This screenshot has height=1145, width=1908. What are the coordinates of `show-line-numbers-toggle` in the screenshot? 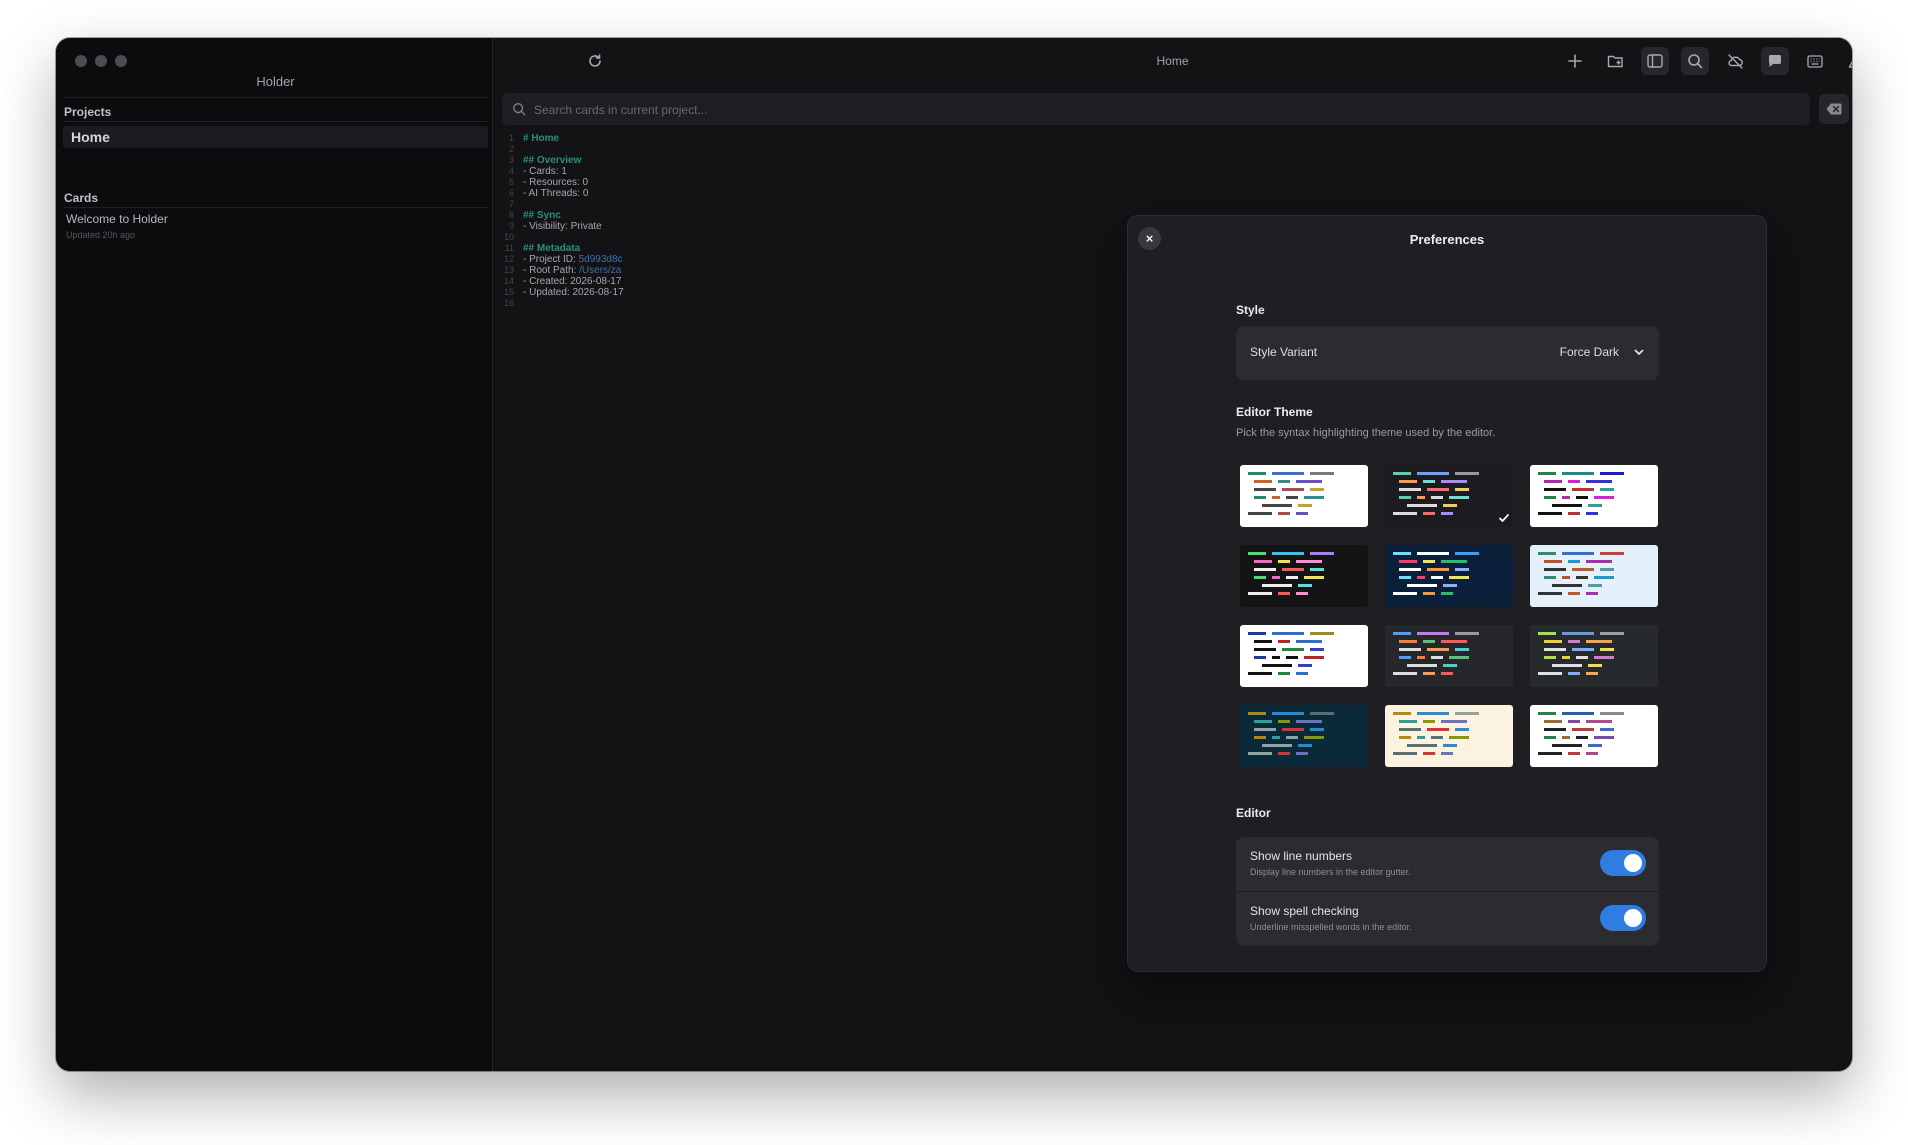 It's located at (1623, 863).